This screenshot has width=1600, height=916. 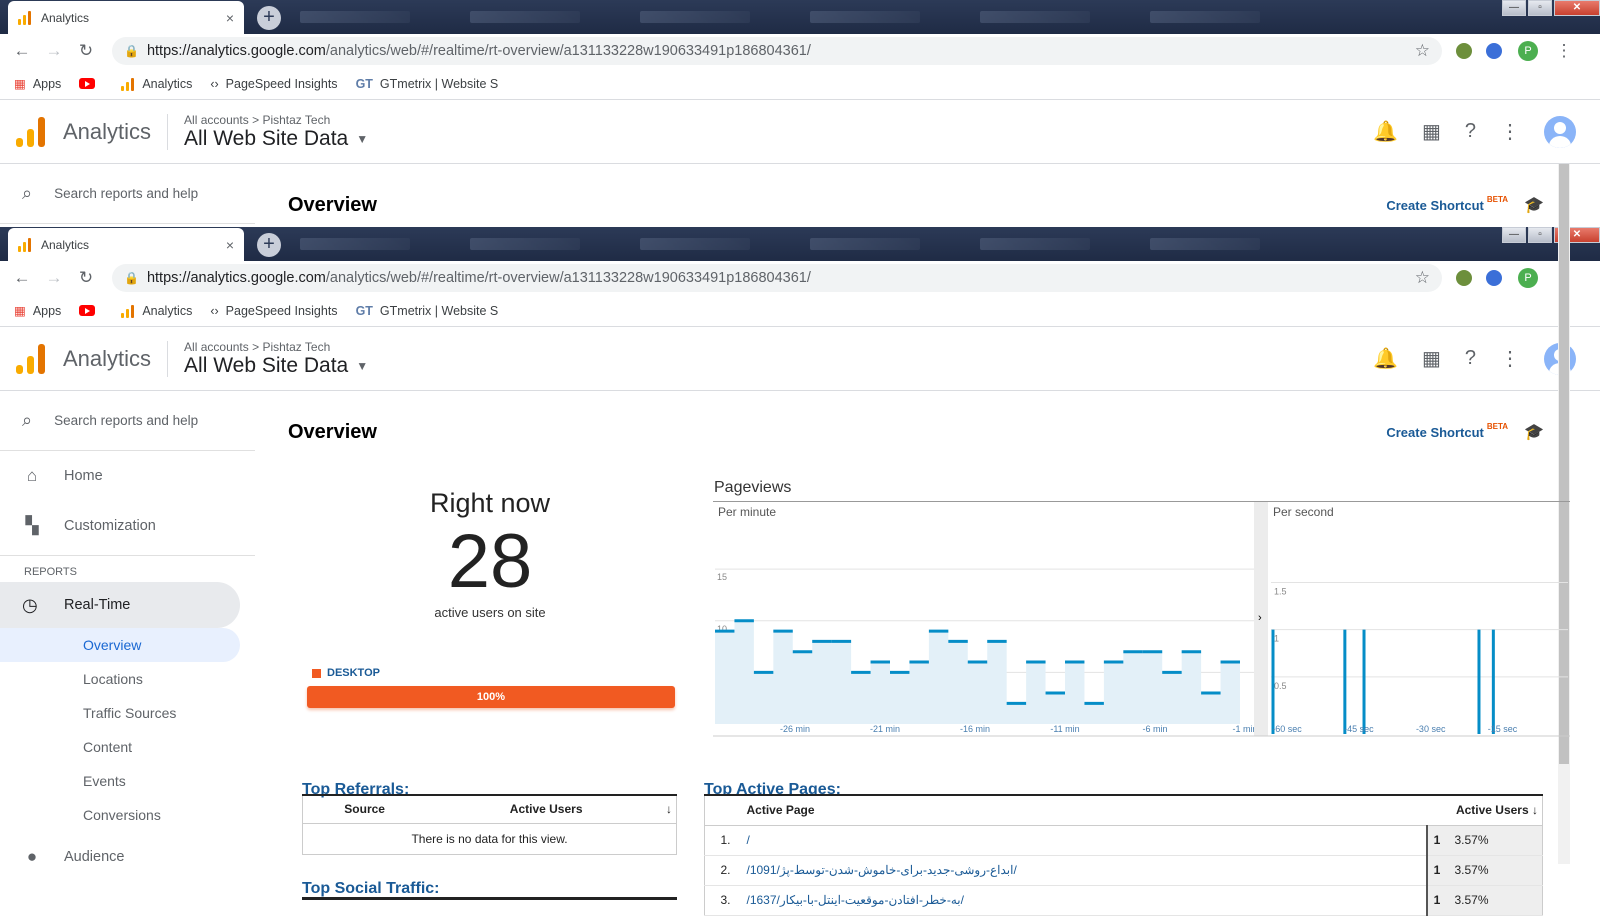 What do you see at coordinates (127, 857) in the screenshot?
I see `sidebar-item-audience: ● Audience` at bounding box center [127, 857].